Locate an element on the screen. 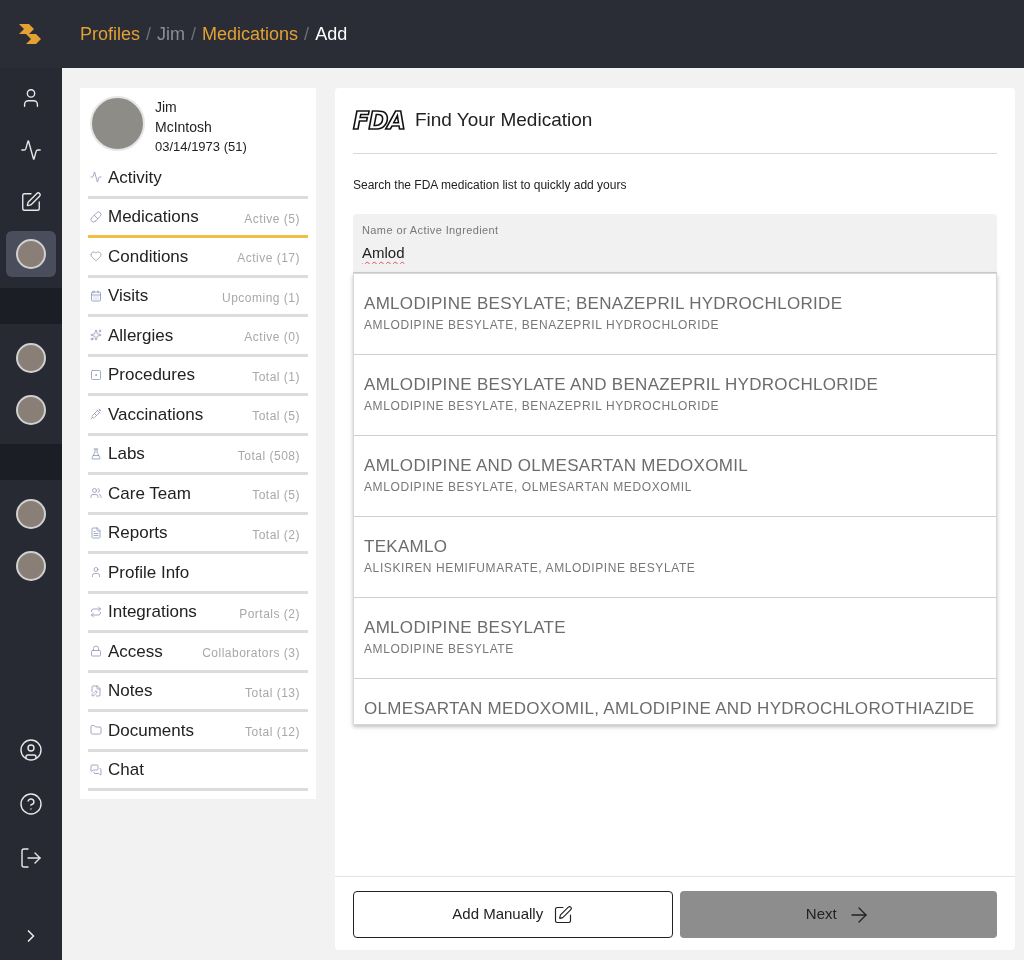 This screenshot has width=1024, height=960. result-item: AMLODIPINE AND OLMESARTAN MEDOXOMIL AMLODIPINE BESYLATE, OLMESARTAN MEDOXOMIL is located at coordinates (675, 476).